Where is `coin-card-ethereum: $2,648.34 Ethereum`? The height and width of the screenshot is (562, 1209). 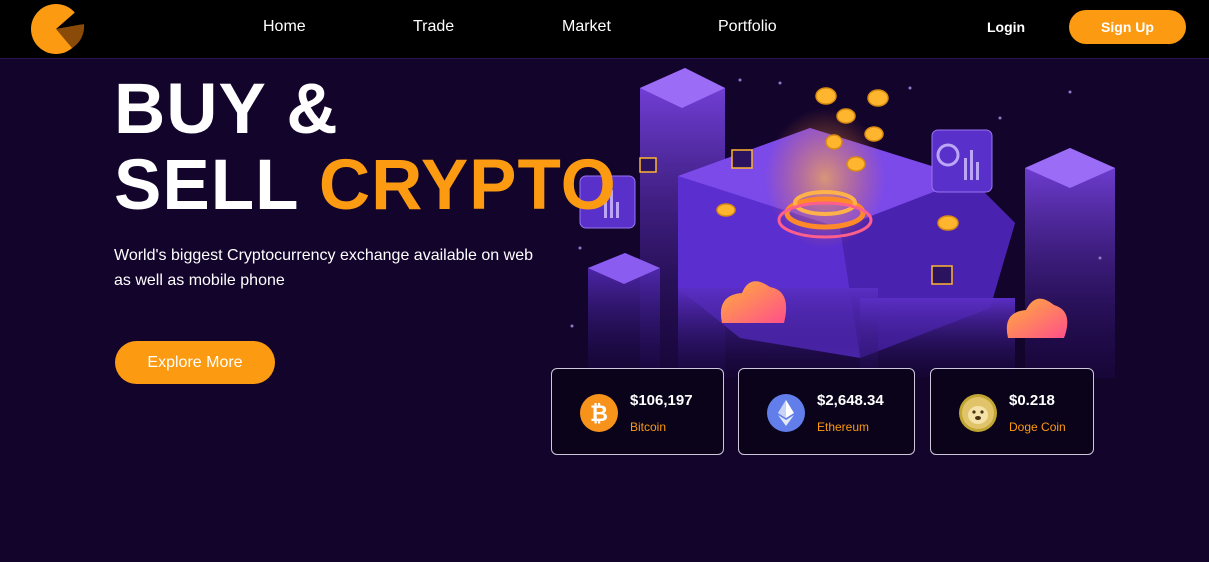 coin-card-ethereum: $2,648.34 Ethereum is located at coordinates (826, 411).